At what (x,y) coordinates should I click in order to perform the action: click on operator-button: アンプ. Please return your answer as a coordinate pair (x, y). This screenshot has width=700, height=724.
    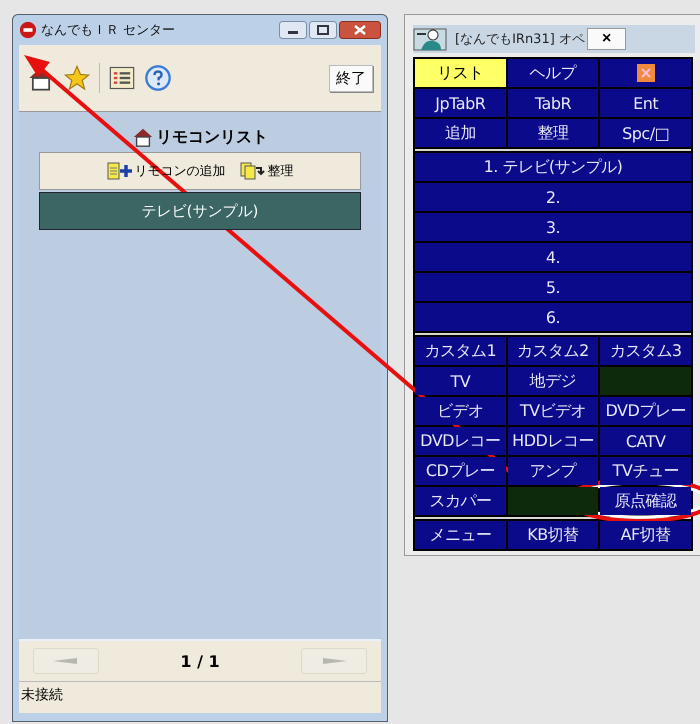
    Looking at the image, I should click on (553, 471).